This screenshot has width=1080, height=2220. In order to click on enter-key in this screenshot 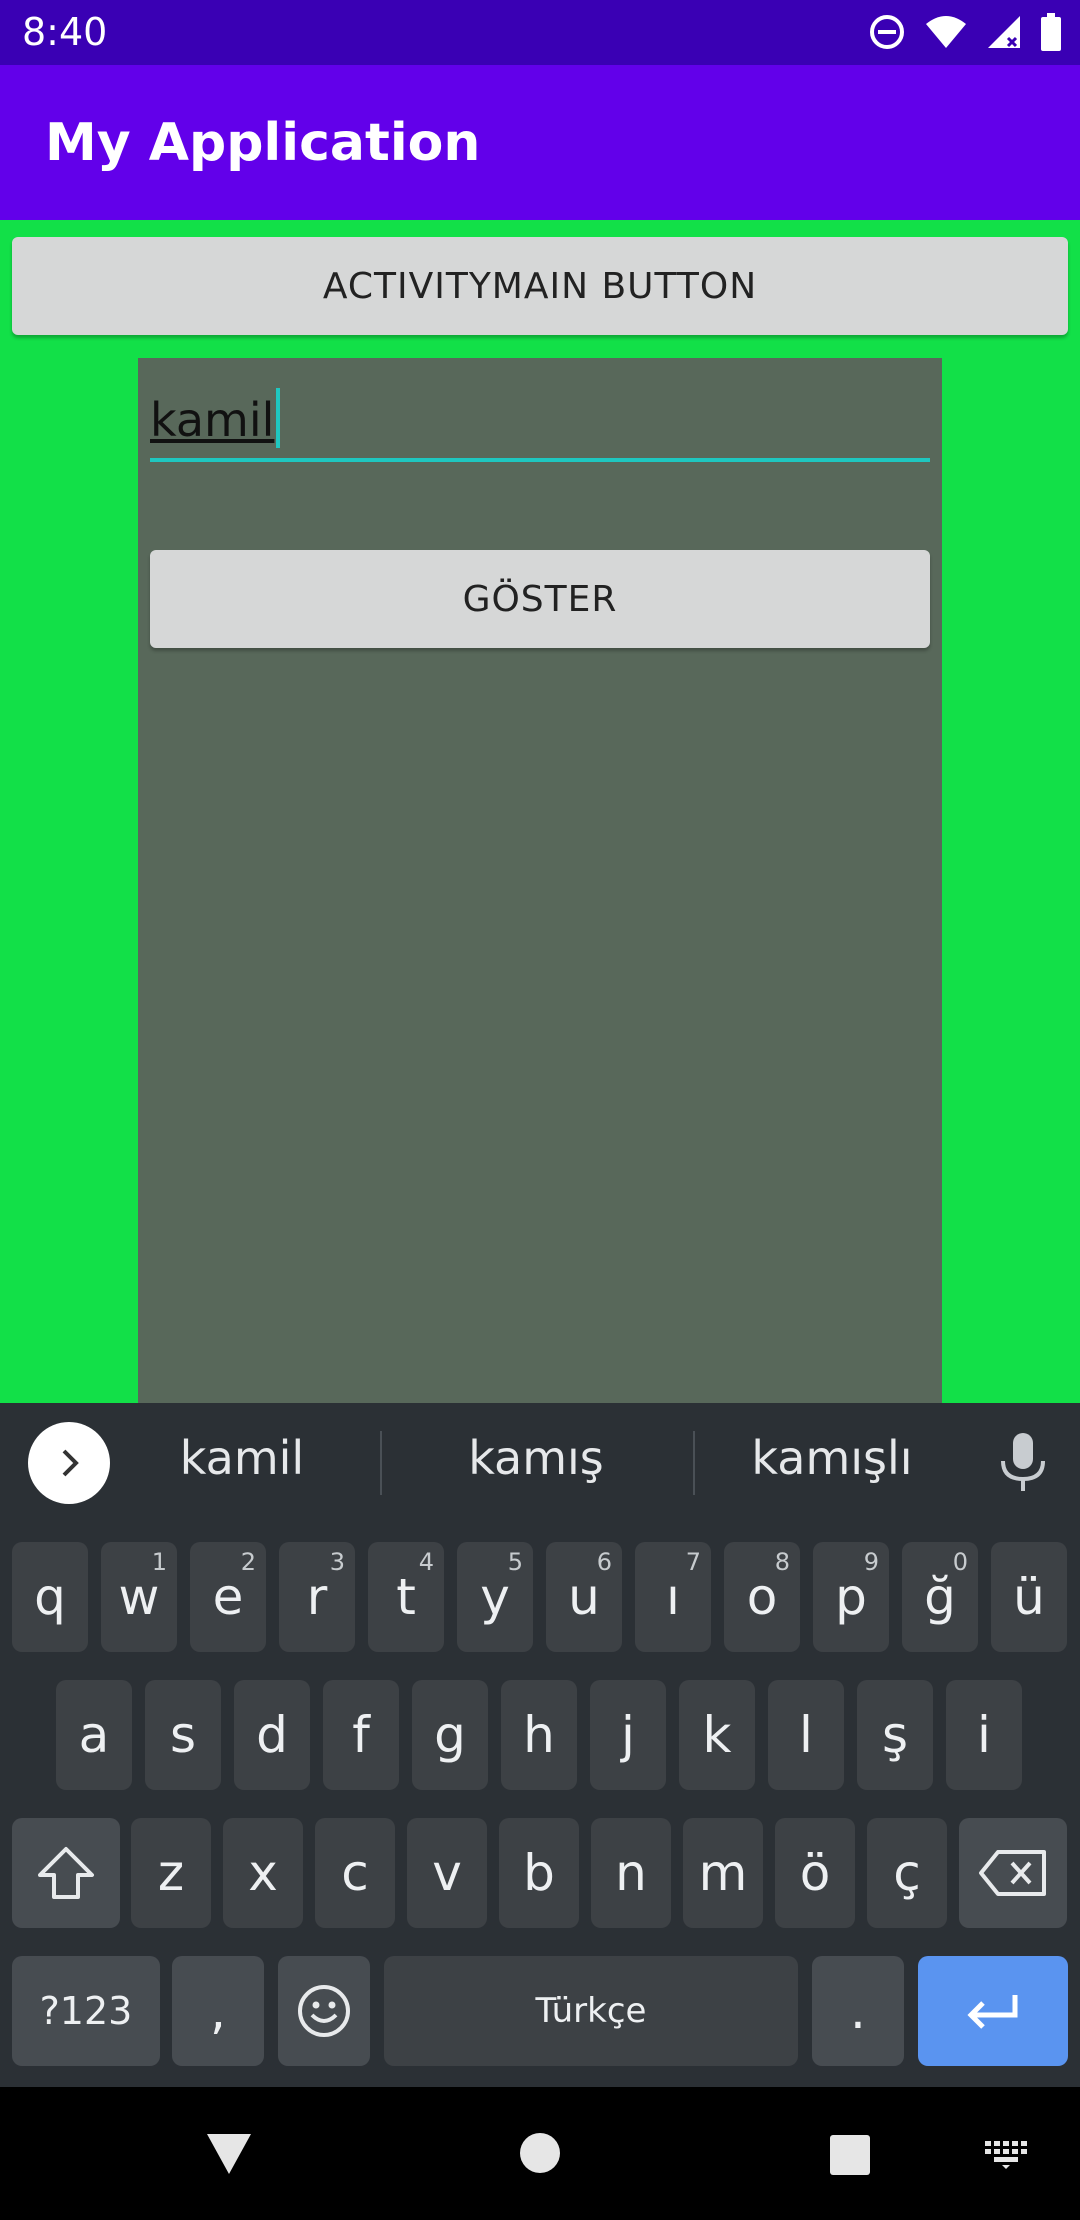, I will do `click(993, 2011)`.